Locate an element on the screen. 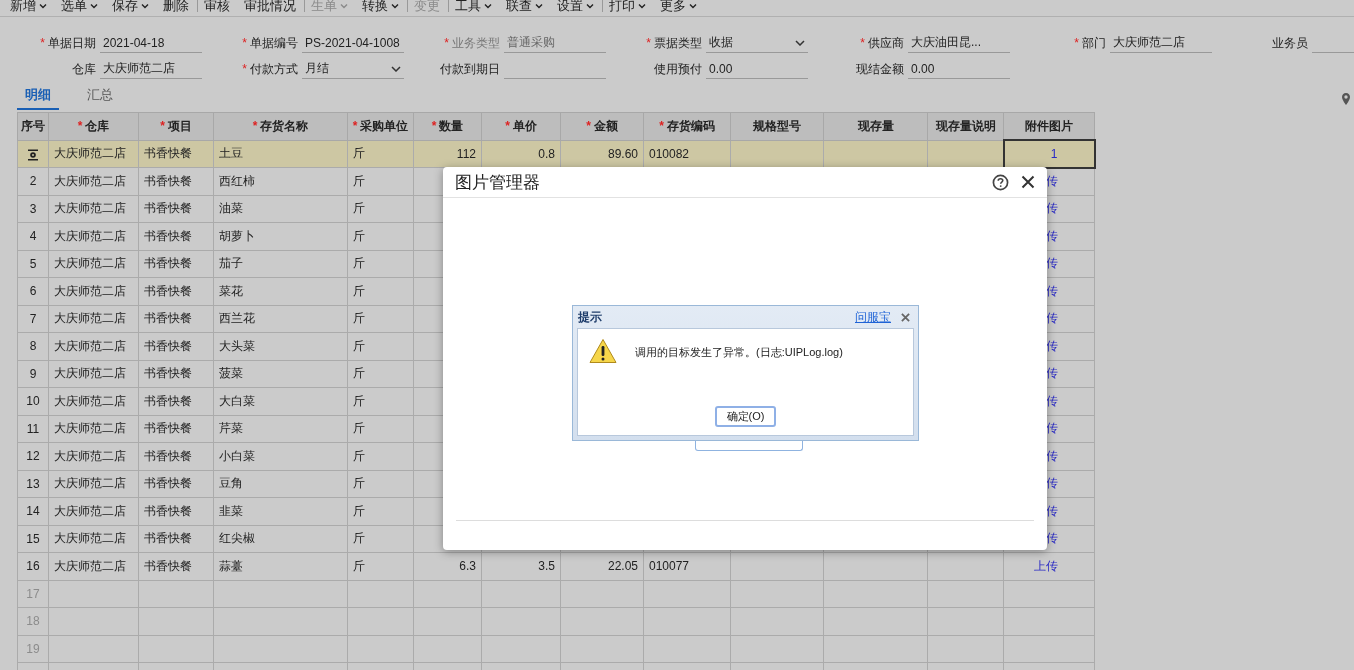  field-label: 业务类型 is located at coordinates (476, 42).